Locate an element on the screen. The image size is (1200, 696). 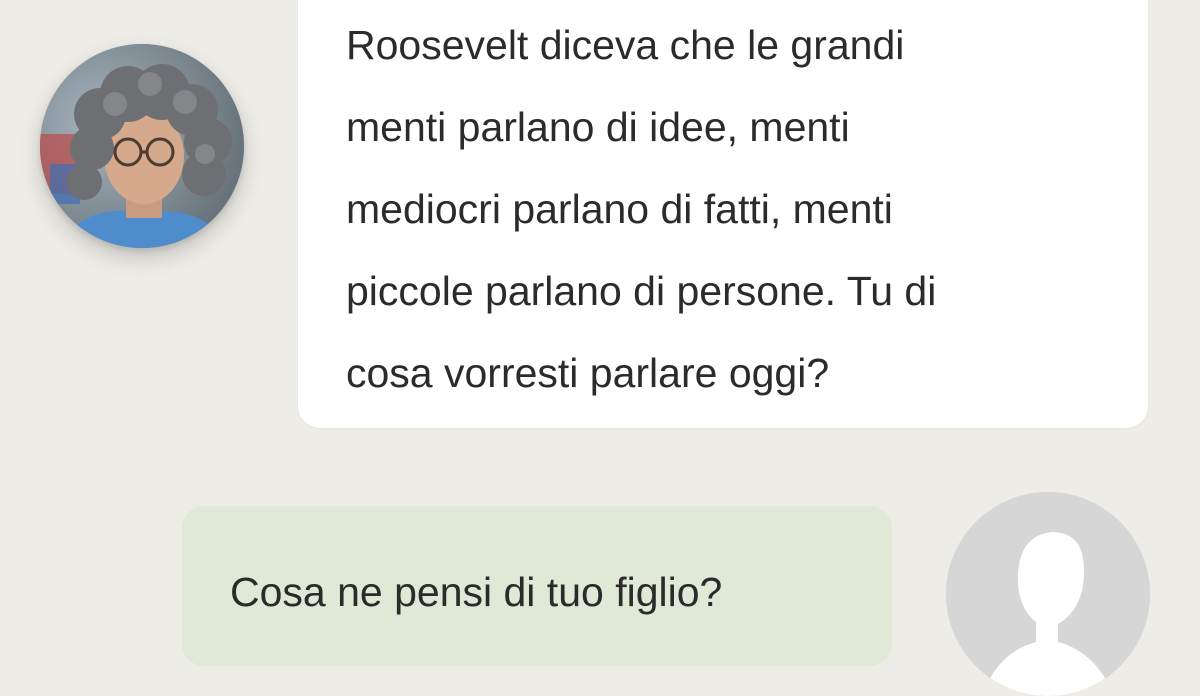
user-avatar is located at coordinates (1048, 594).